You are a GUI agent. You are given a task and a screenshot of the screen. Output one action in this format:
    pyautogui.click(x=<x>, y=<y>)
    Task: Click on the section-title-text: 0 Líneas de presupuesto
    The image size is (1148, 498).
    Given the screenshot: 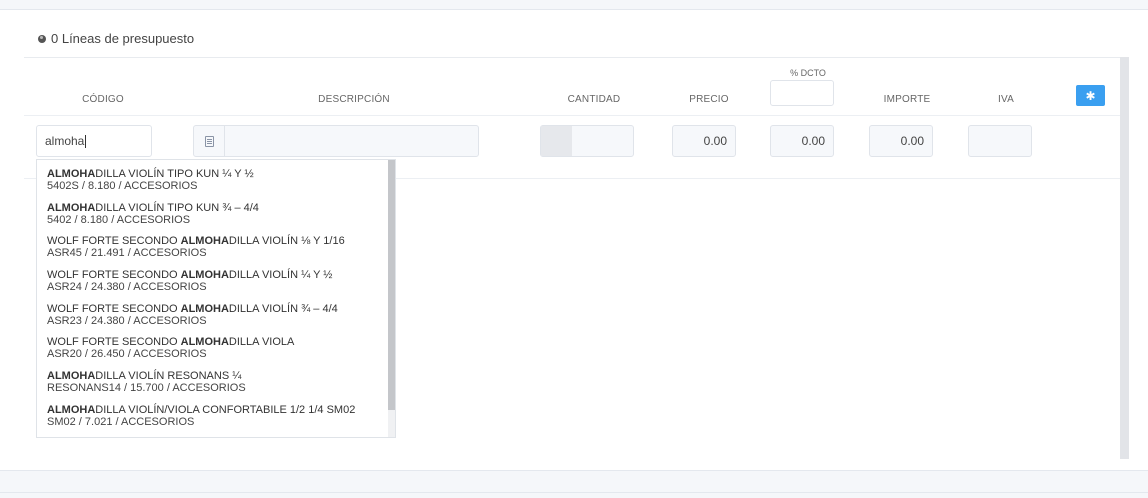 What is the action you would take?
    pyautogui.click(x=123, y=38)
    